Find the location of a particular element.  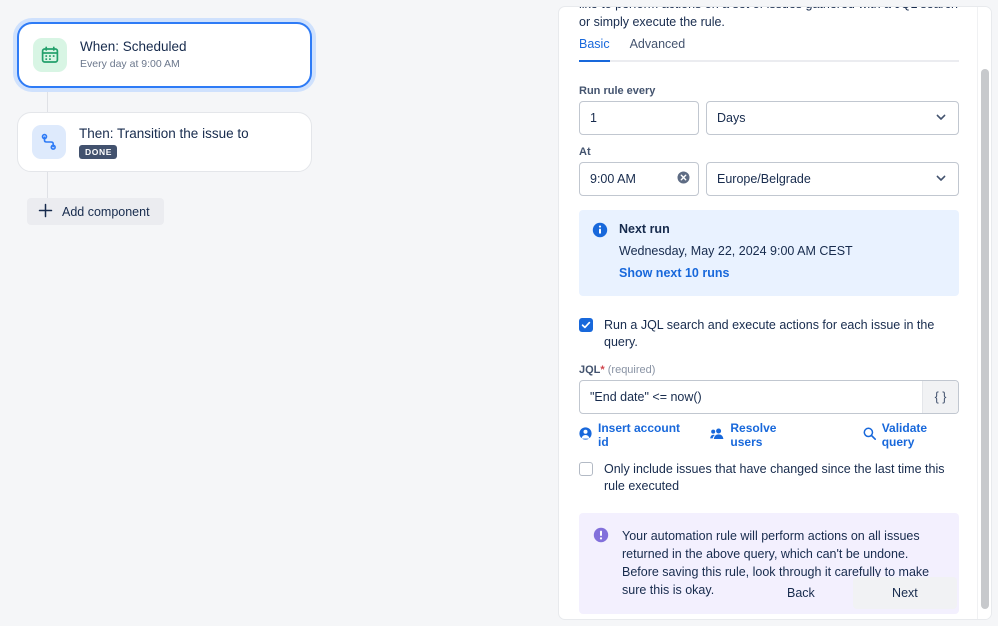

back-button: Back is located at coordinates (801, 593).